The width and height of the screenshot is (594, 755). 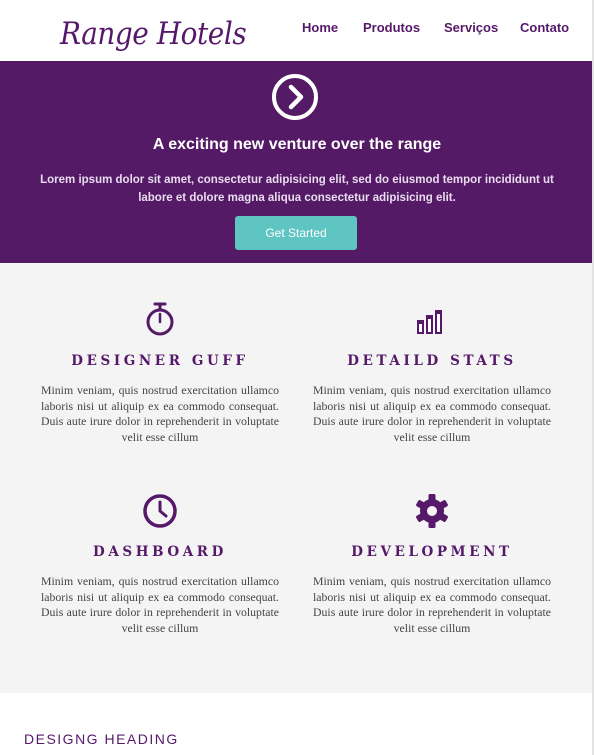 I want to click on get-started-button: Get Started, so click(x=296, y=233).